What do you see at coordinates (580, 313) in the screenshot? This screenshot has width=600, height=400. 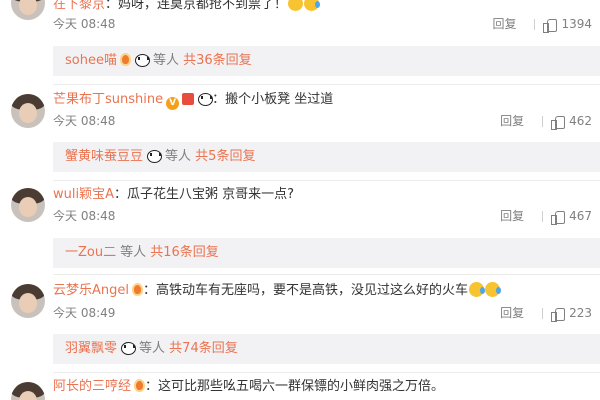 I see `like-count: 223` at bounding box center [580, 313].